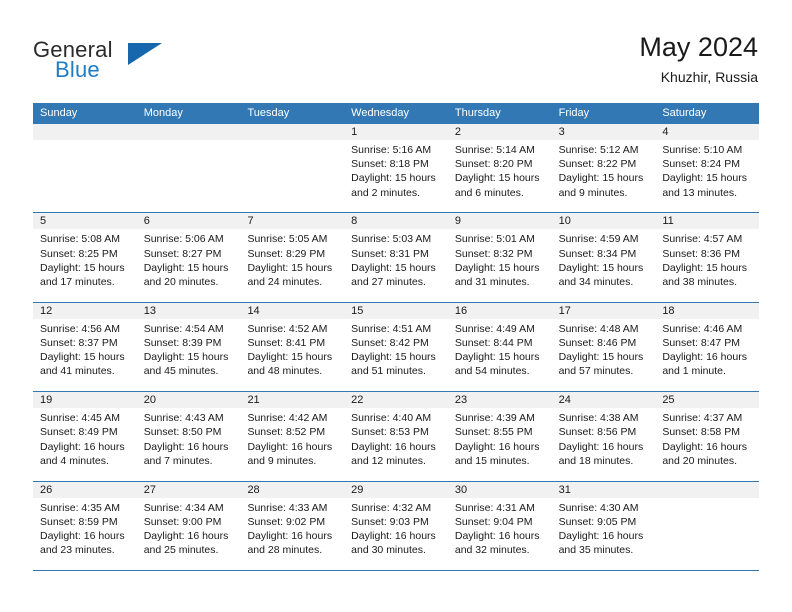  I want to click on sunset-text: Sunset: 8:36 PM, so click(701, 253).